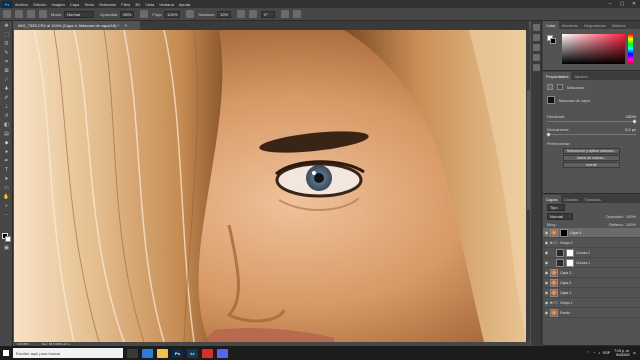  Describe the element at coordinates (591, 253) in the screenshot. I see `layer-row: ◉ Curvas 2` at that location.